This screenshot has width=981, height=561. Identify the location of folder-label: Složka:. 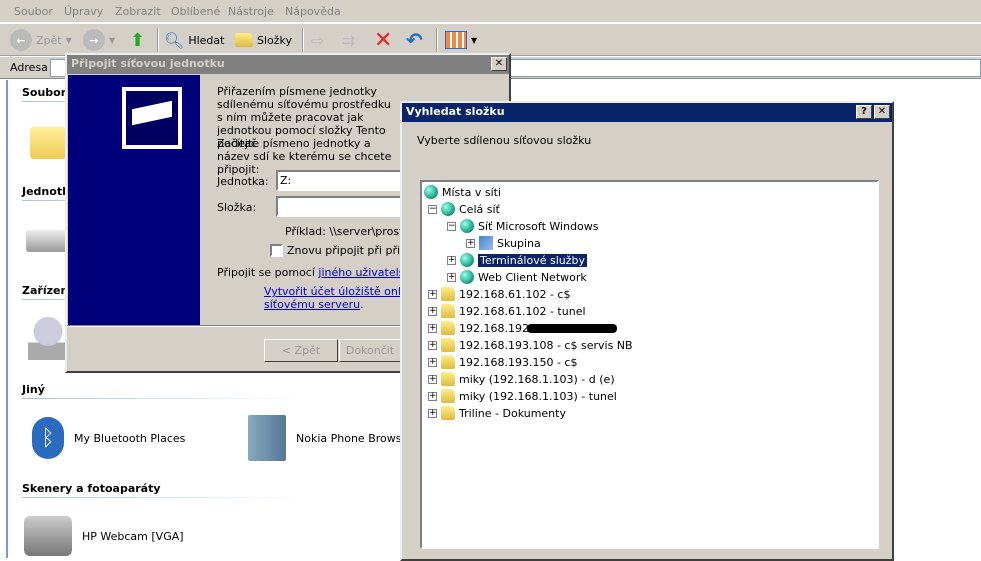
(237, 207).